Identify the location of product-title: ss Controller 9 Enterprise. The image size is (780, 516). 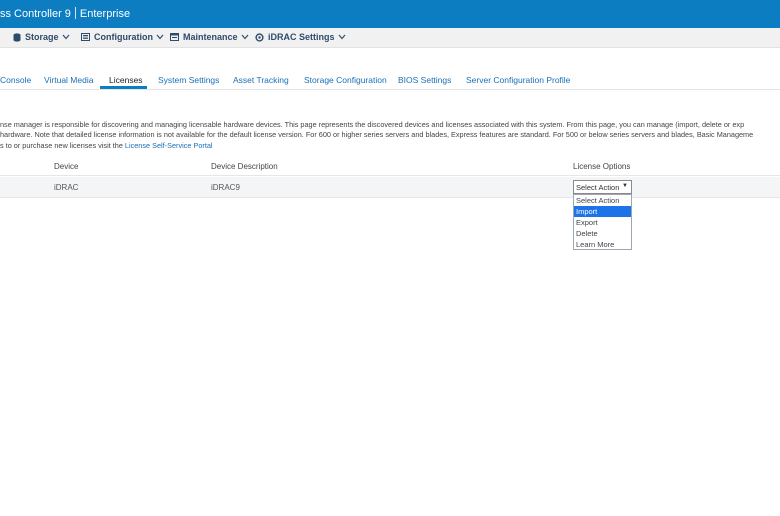
(65, 13).